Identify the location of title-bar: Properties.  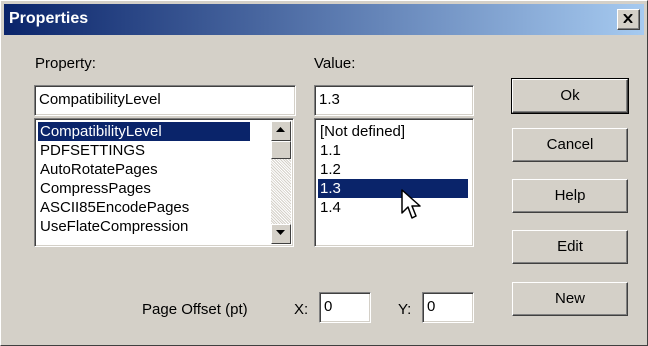
(324, 19).